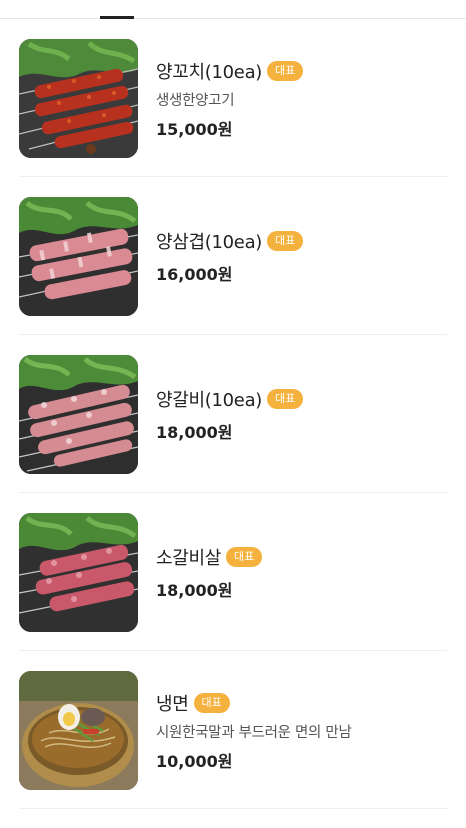  Describe the element at coordinates (78, 256) in the screenshot. I see `lamb-belly-skewer-photo` at that location.